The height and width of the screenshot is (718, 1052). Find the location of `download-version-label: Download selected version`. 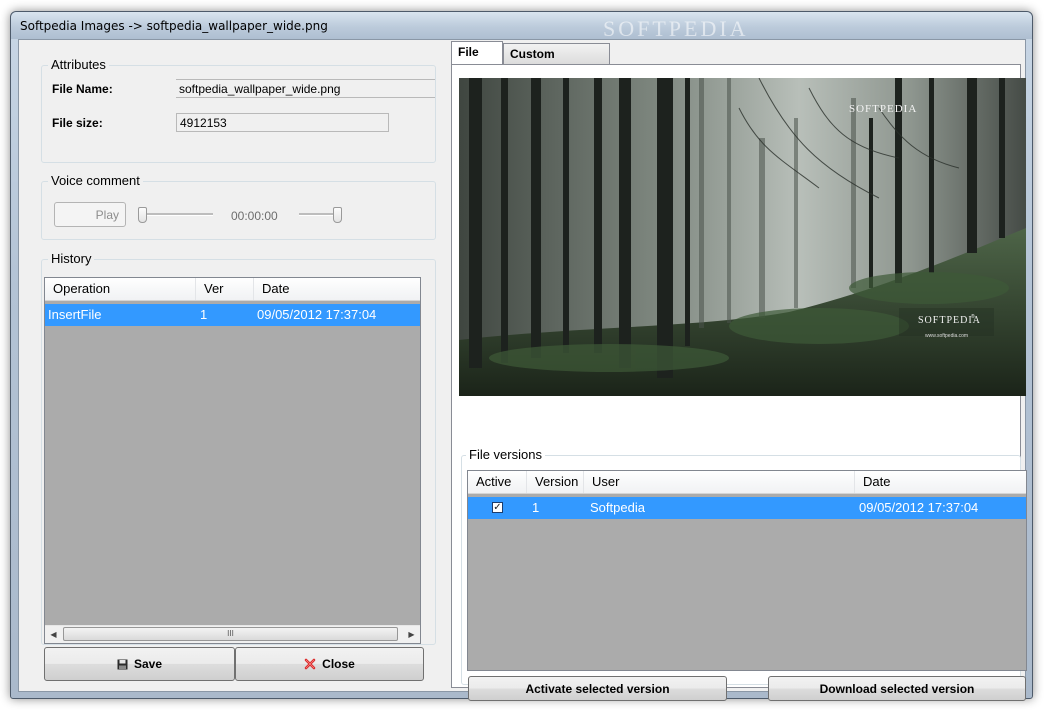

download-version-label: Download selected version is located at coordinates (897, 688).